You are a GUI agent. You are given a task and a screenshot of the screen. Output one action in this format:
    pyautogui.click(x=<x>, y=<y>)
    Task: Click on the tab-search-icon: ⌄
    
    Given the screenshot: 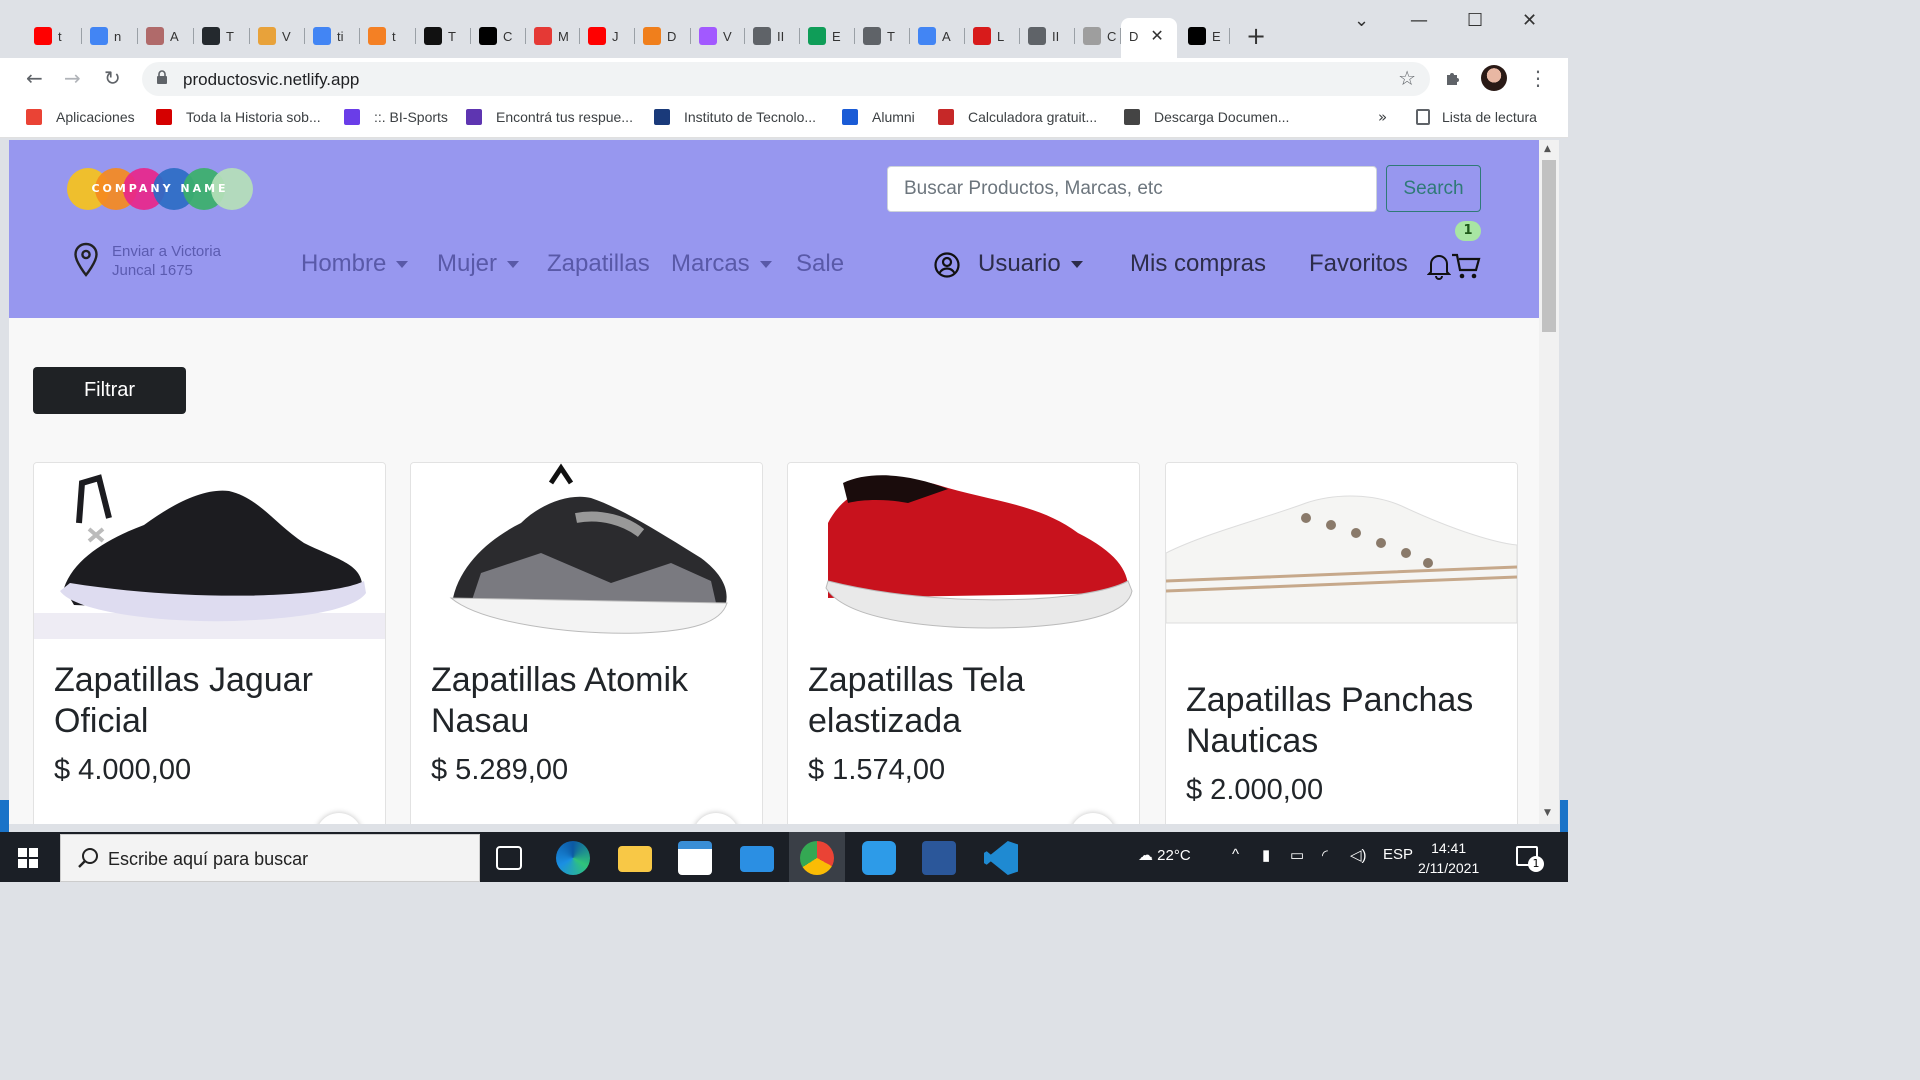 What is the action you would take?
    pyautogui.click(x=1361, y=20)
    